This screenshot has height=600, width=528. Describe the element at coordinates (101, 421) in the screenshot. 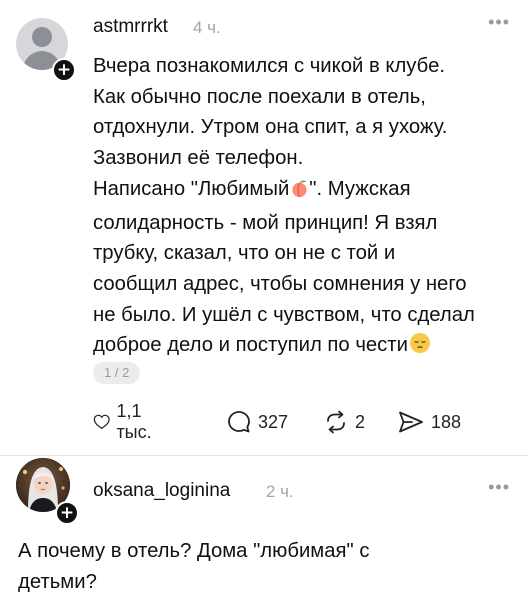

I see `heart-icon` at that location.